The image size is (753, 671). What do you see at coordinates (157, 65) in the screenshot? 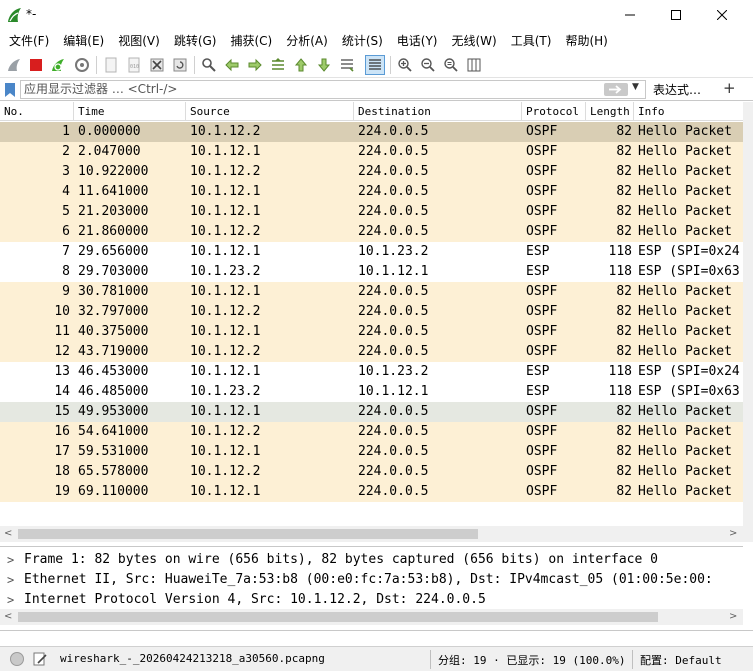
I see `close-file-button` at bounding box center [157, 65].